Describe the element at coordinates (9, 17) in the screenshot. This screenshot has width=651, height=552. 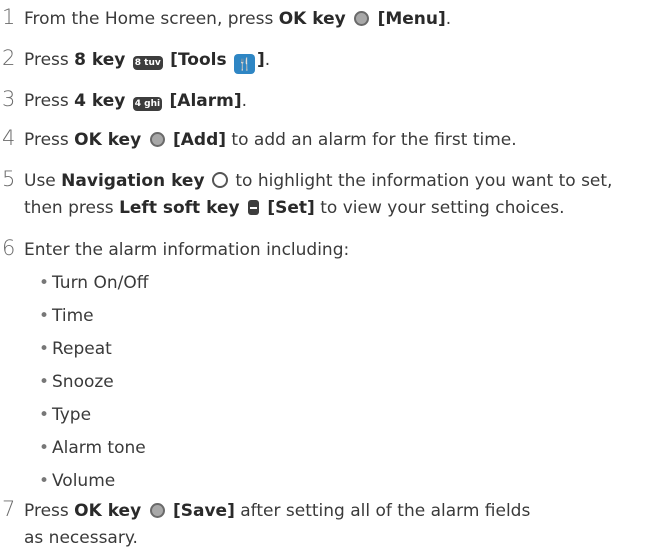
I see `step-number: 1` at that location.